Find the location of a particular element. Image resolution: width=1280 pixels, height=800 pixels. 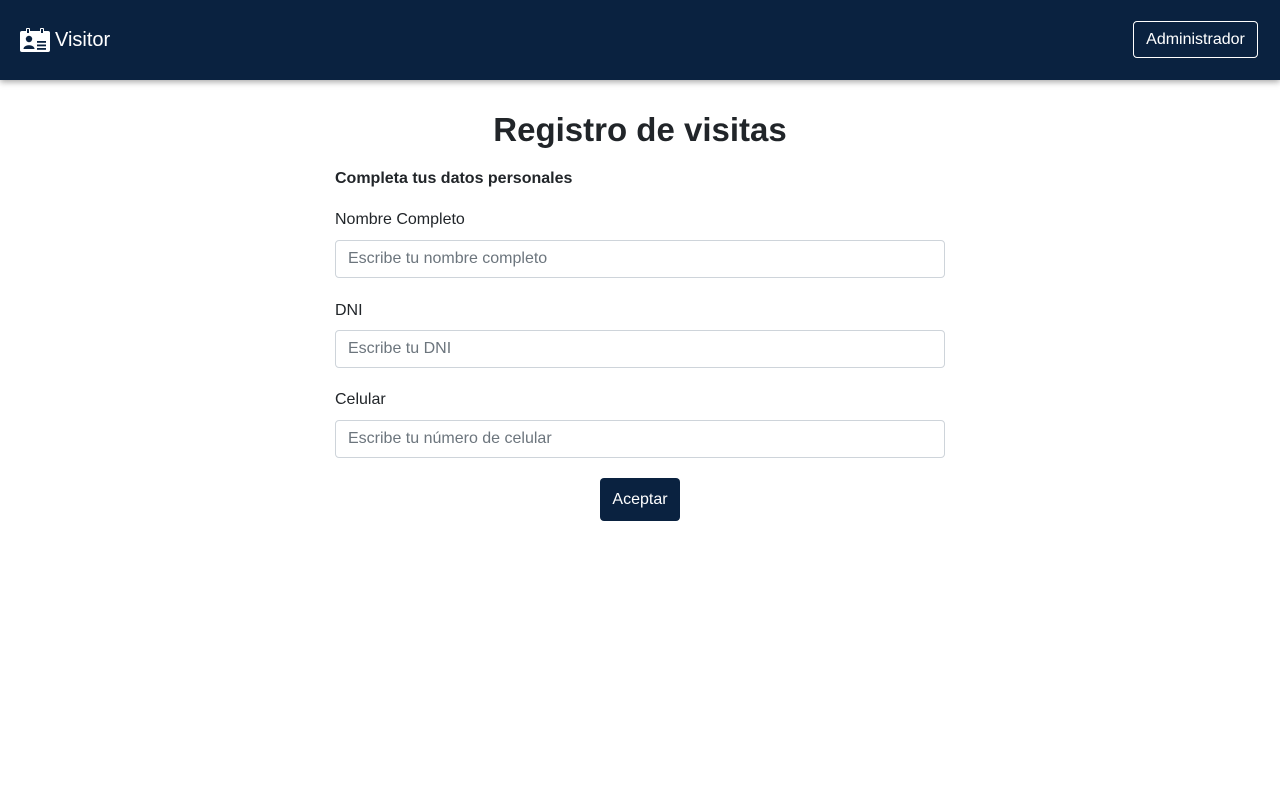

brand-name: Visitor is located at coordinates (83, 39).